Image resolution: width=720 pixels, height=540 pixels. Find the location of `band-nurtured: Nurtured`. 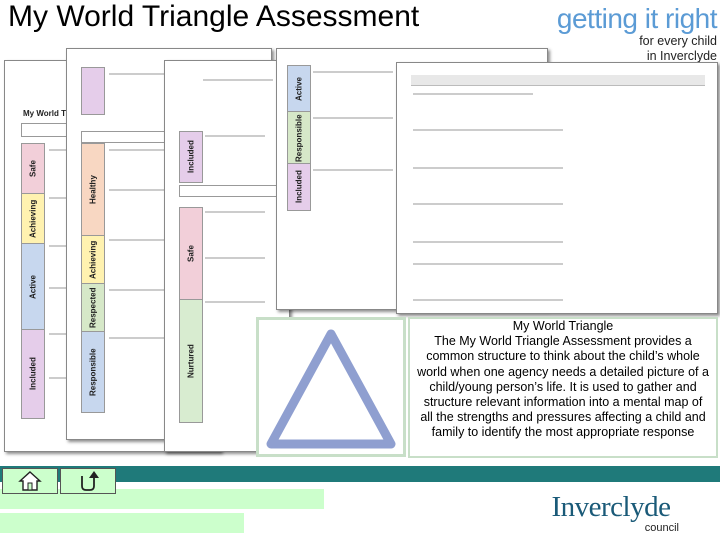

band-nurtured: Nurtured is located at coordinates (191, 361).